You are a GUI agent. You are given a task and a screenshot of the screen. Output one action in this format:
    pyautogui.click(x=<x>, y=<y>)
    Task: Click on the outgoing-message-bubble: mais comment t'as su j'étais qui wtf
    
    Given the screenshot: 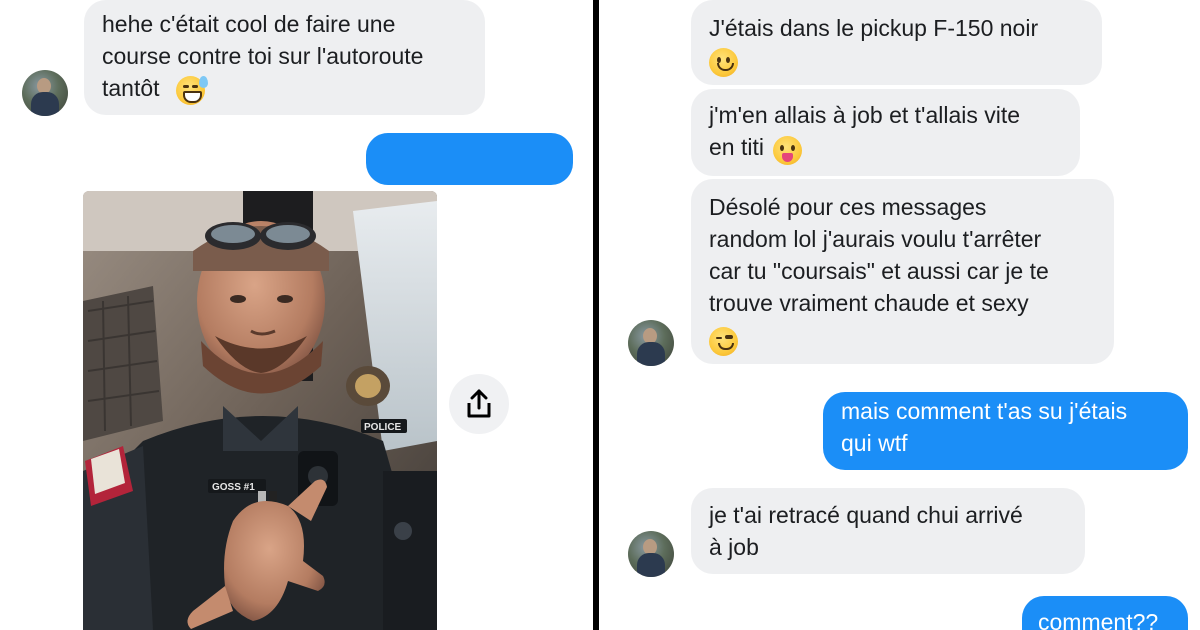 What is the action you would take?
    pyautogui.click(x=1005, y=431)
    